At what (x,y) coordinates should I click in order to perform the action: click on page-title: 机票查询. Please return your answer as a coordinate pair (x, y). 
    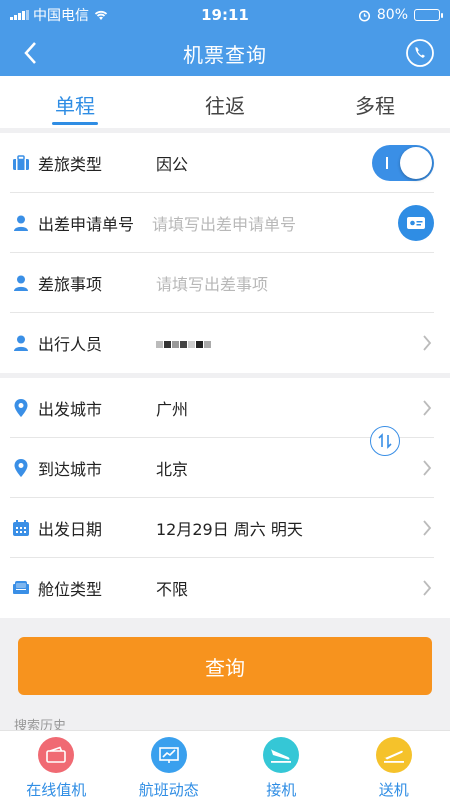
    Looking at the image, I should click on (225, 54).